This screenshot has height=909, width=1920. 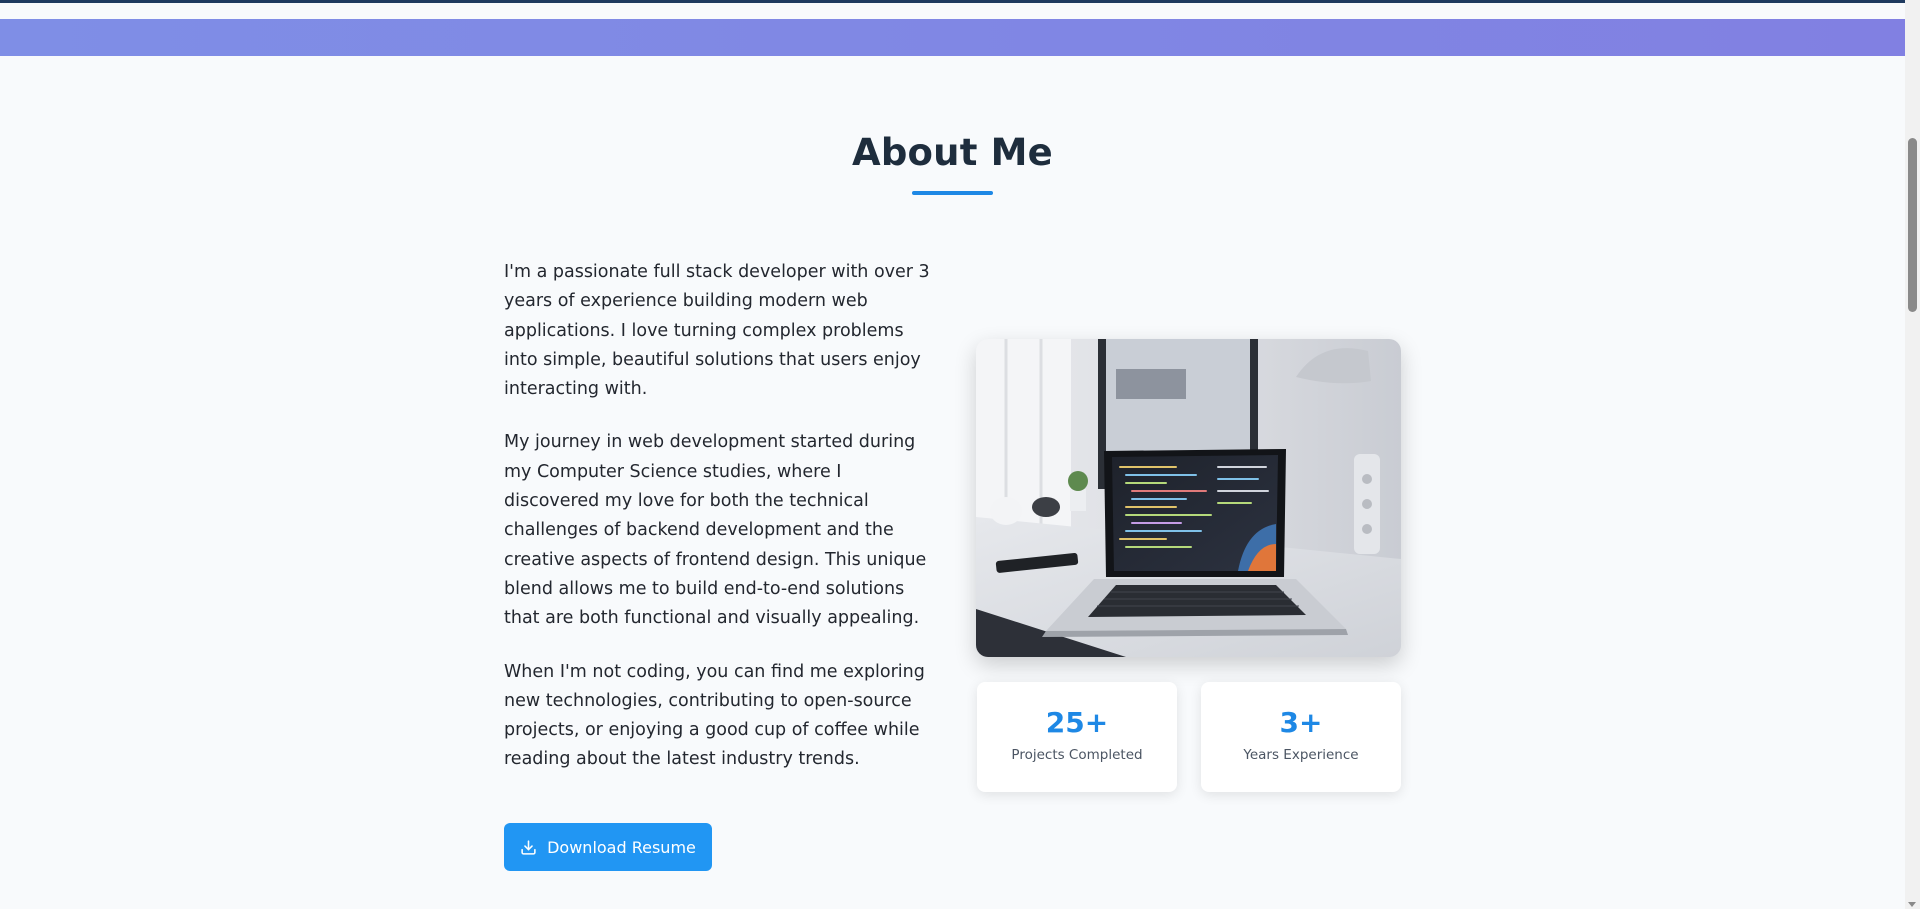 What do you see at coordinates (528, 847) in the screenshot?
I see `download-icon` at bounding box center [528, 847].